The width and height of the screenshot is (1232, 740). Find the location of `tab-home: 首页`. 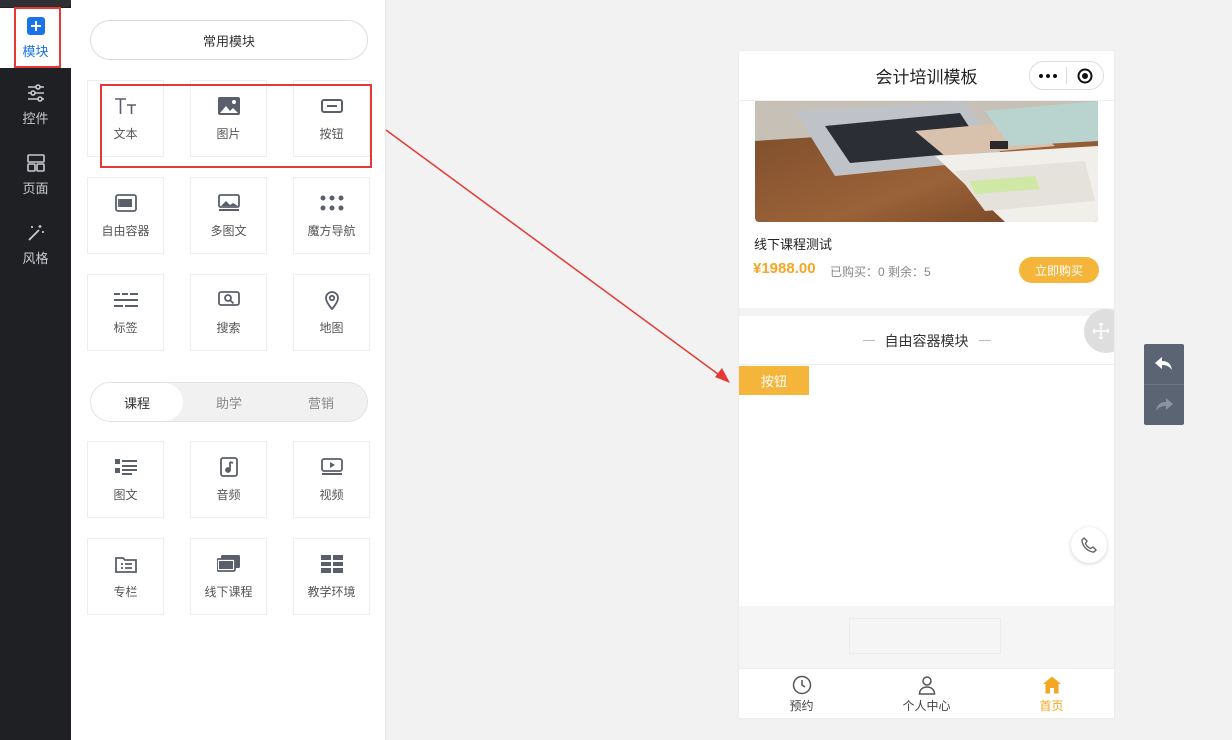

tab-home: 首页 is located at coordinates (1051, 693).